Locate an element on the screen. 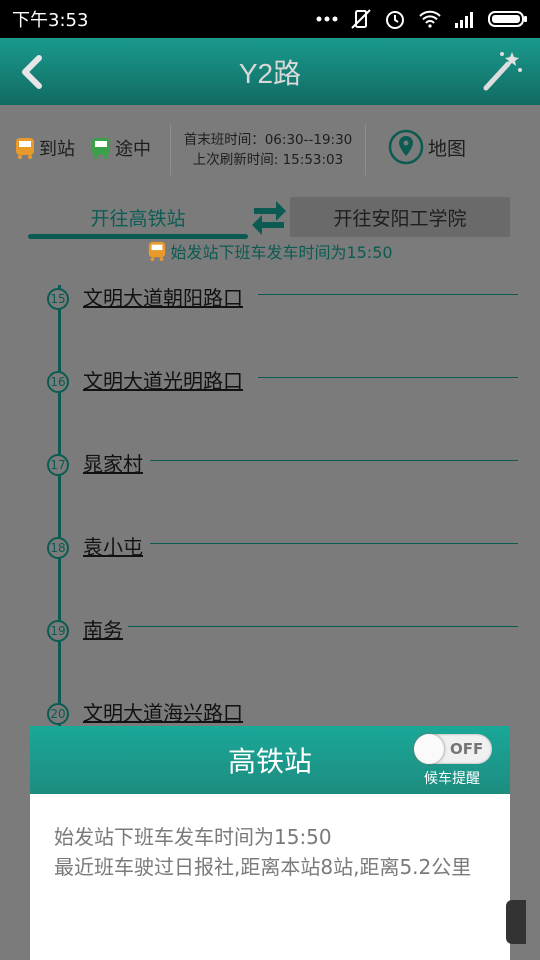  legend-arrived-label: 到站 is located at coordinates (57, 149).